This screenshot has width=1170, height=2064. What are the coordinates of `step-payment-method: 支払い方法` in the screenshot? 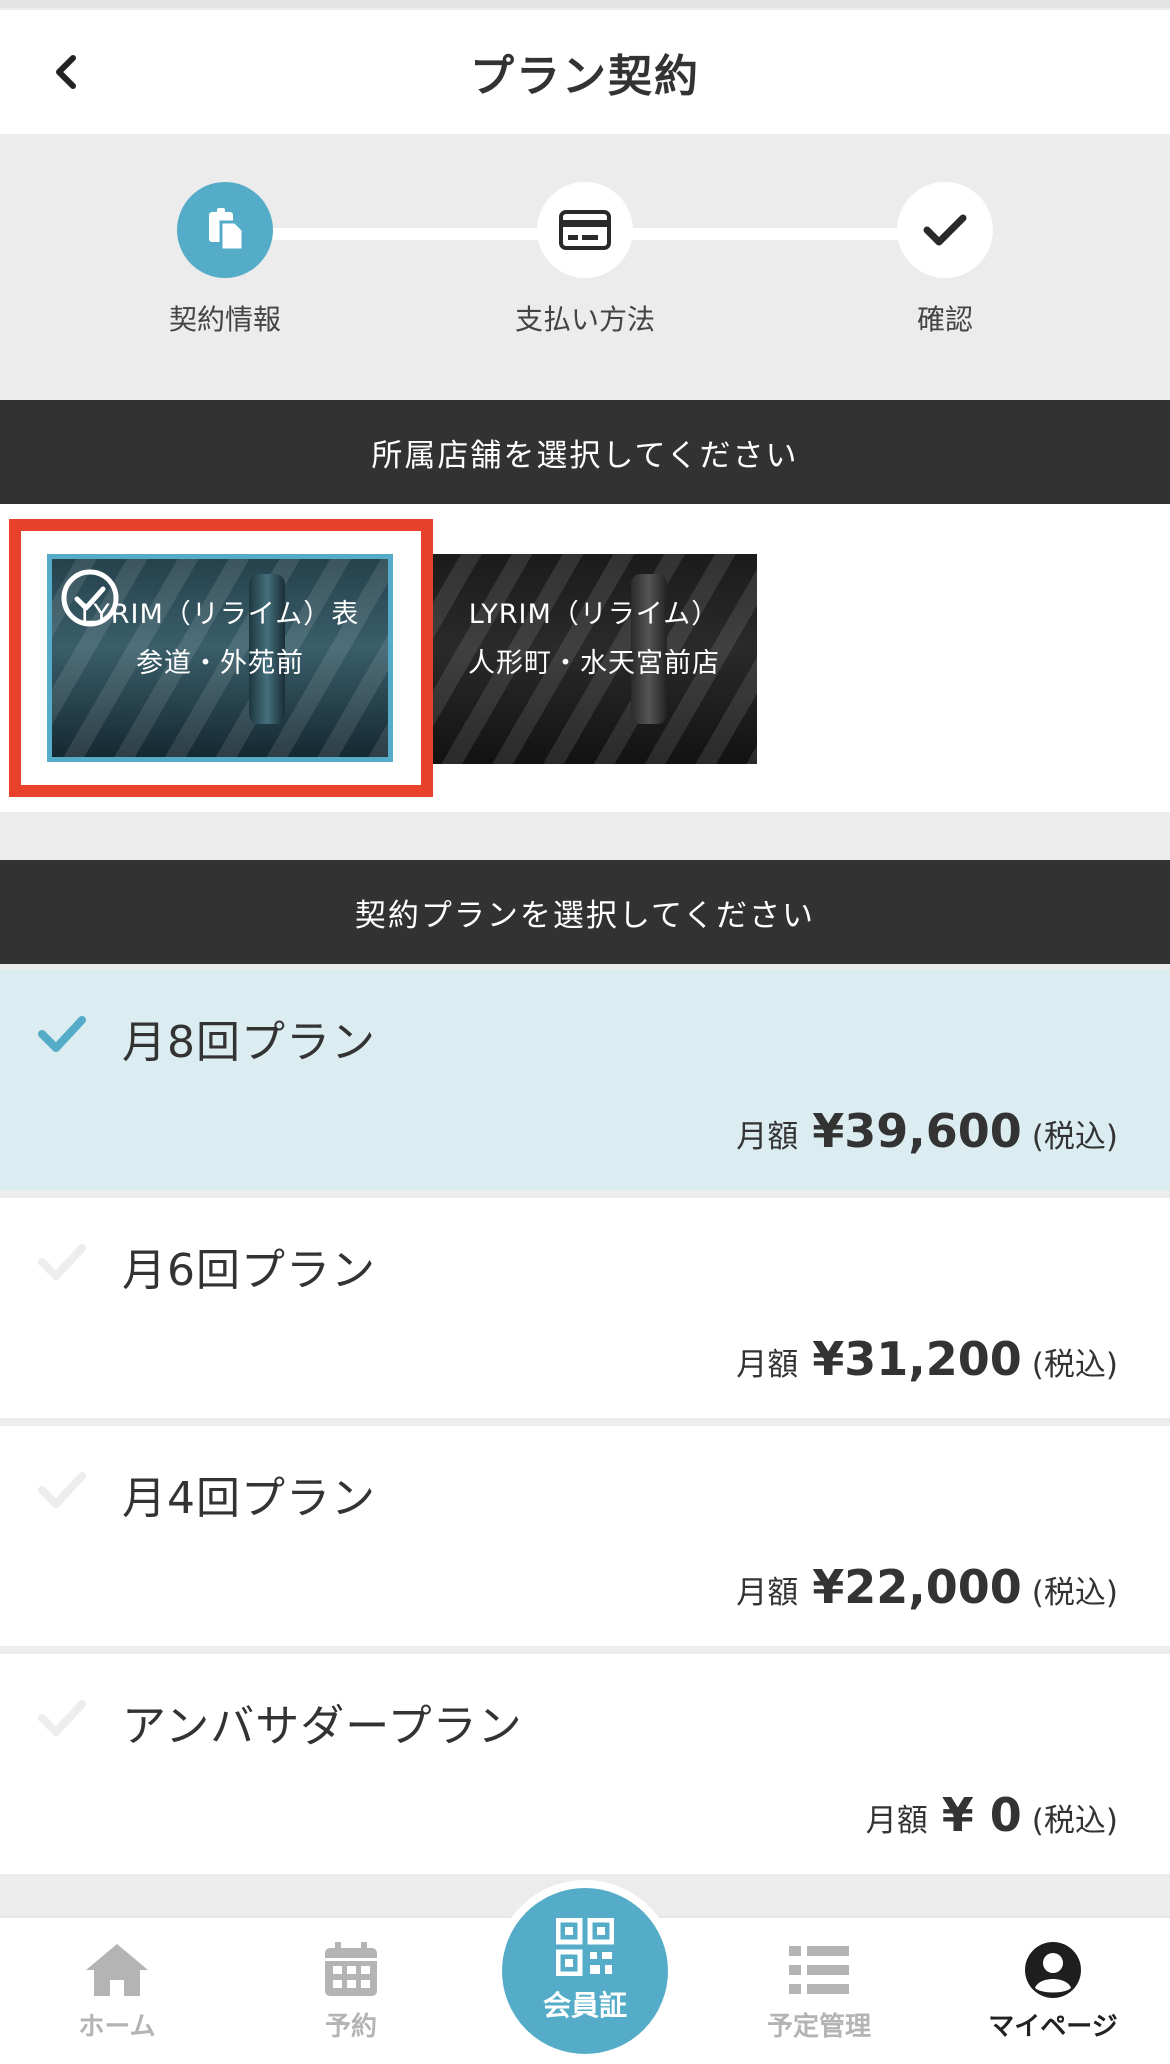 It's located at (585, 260).